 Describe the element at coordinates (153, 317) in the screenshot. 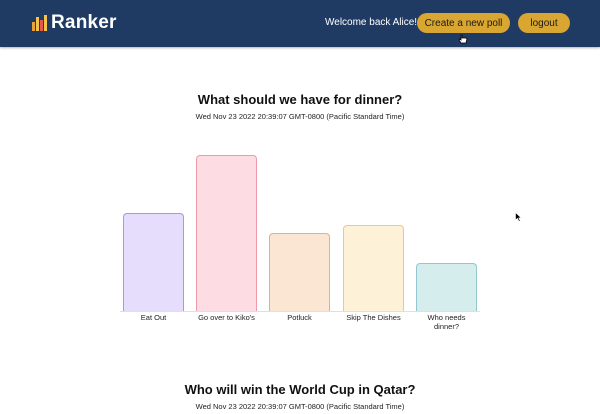

I see `chart-bar-label: Eat Out` at that location.